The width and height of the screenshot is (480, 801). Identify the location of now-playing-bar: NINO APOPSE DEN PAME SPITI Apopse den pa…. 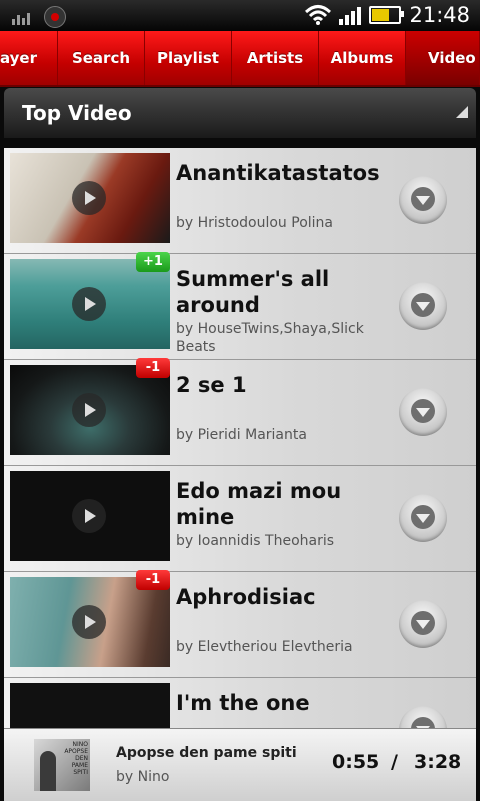
(240, 764).